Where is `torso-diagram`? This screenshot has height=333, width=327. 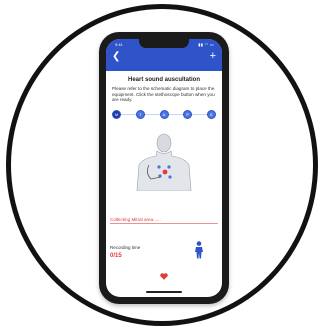
torso-diagram is located at coordinates (164, 162).